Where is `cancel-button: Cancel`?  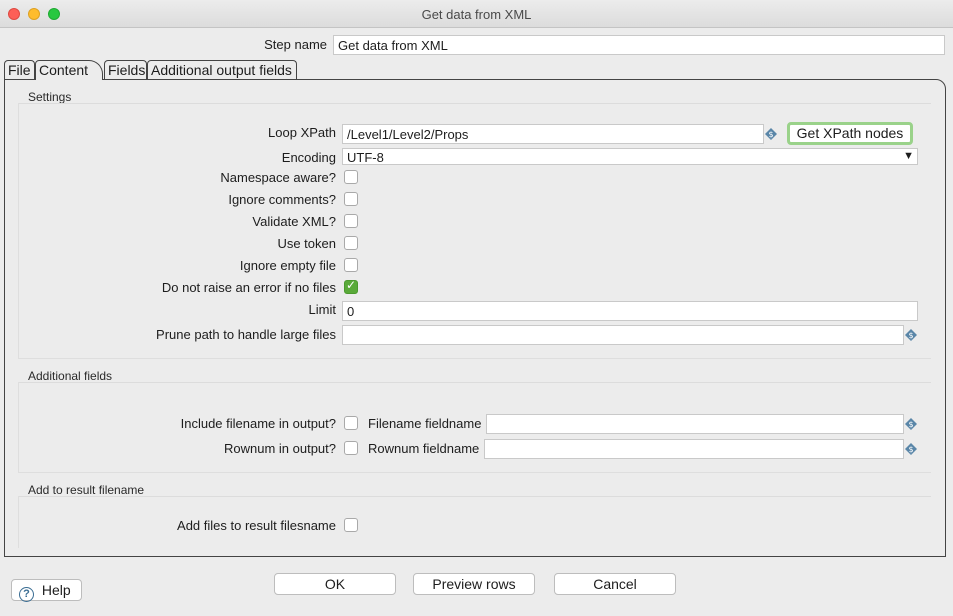
cancel-button: Cancel is located at coordinates (615, 584).